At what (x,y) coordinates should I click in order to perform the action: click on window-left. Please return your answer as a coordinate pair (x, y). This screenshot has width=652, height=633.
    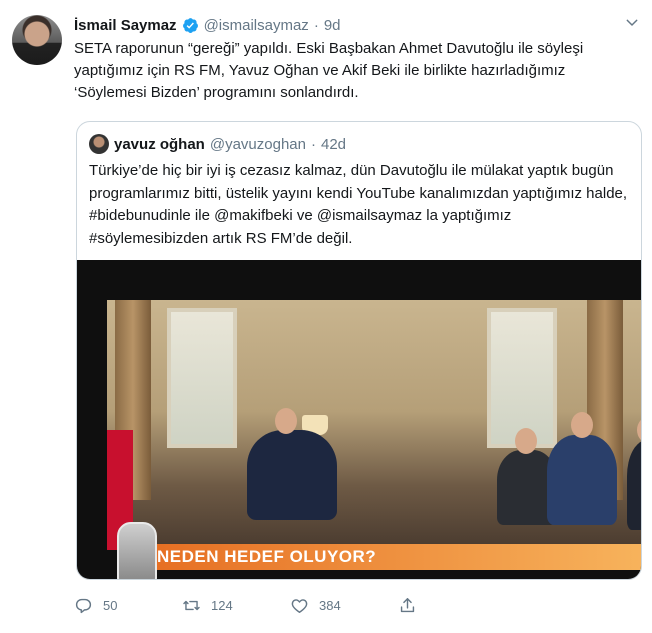
    Looking at the image, I should click on (202, 378).